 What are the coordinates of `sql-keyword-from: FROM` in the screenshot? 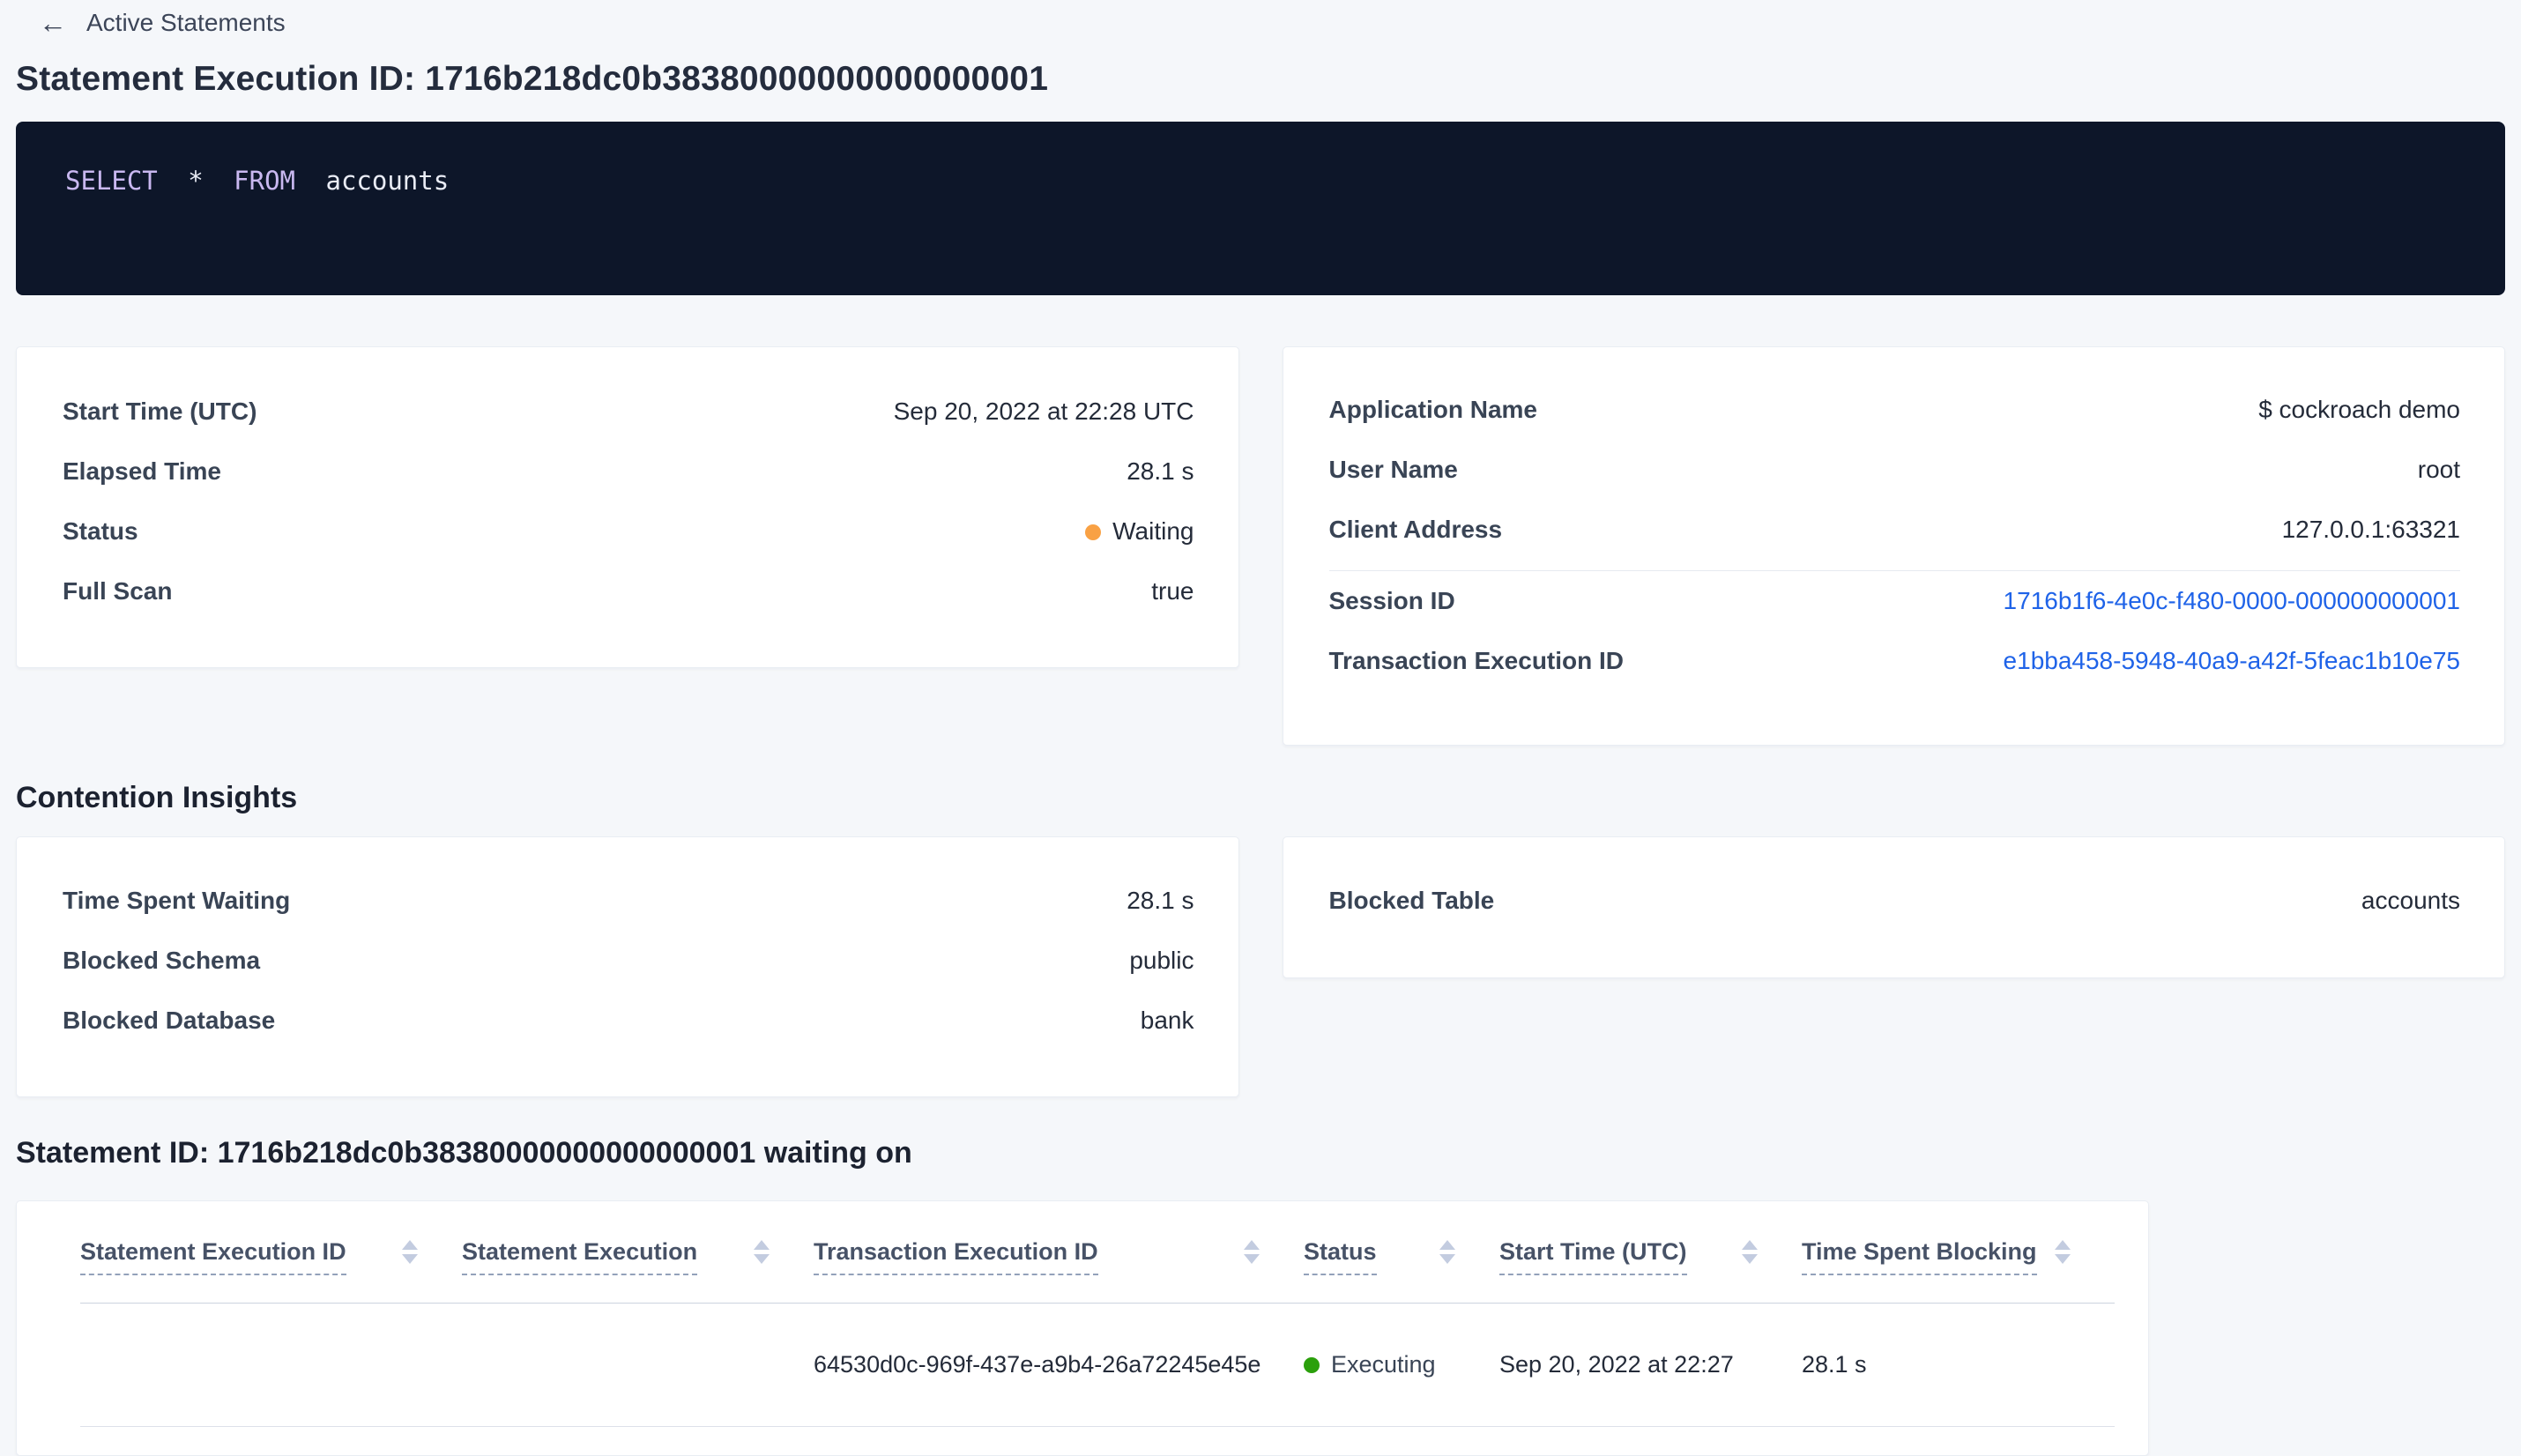 It's located at (265, 181).